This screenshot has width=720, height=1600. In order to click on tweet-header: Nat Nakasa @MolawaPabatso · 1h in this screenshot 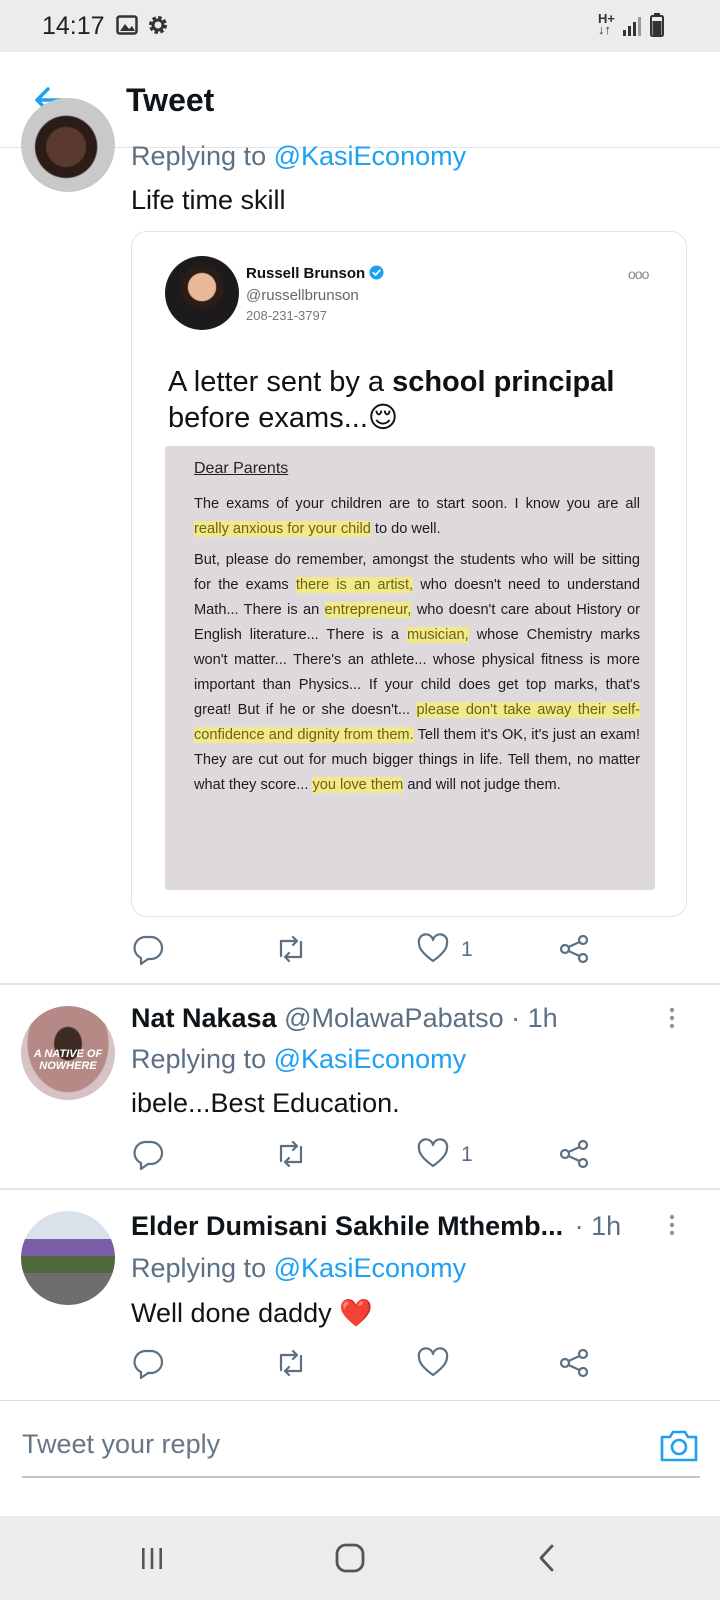, I will do `click(344, 1018)`.